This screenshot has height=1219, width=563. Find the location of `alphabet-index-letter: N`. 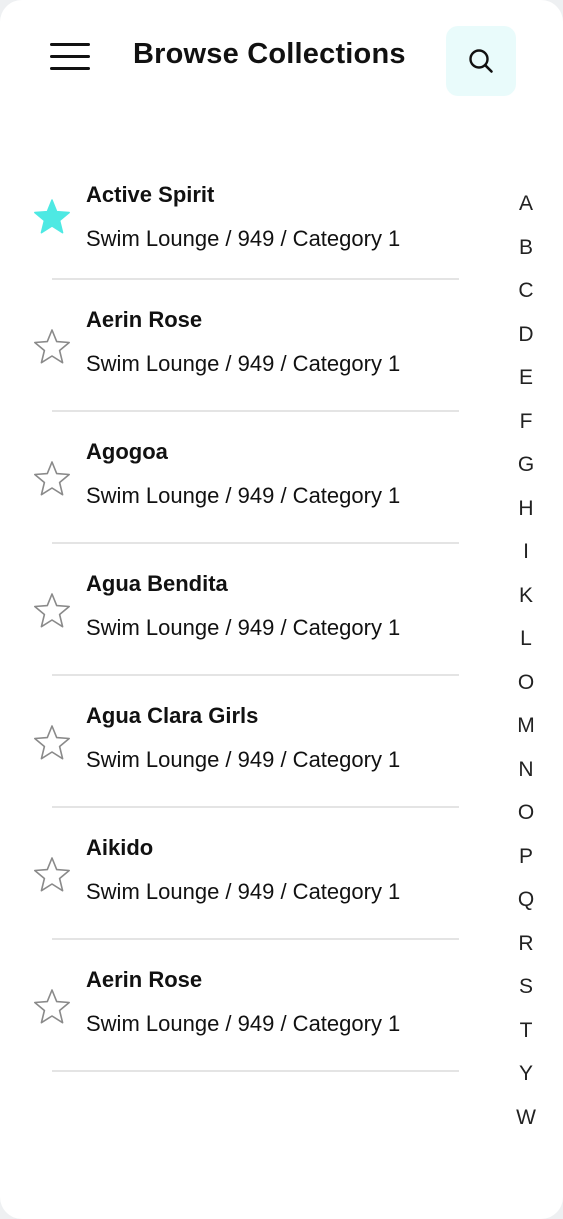

alphabet-index-letter: N is located at coordinates (526, 770).